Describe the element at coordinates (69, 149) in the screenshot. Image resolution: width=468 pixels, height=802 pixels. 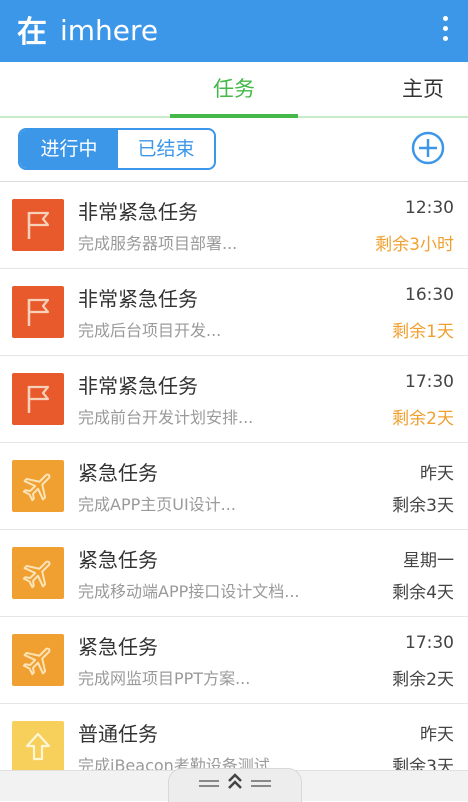
I see `segment-in-progress: 进行中` at that location.